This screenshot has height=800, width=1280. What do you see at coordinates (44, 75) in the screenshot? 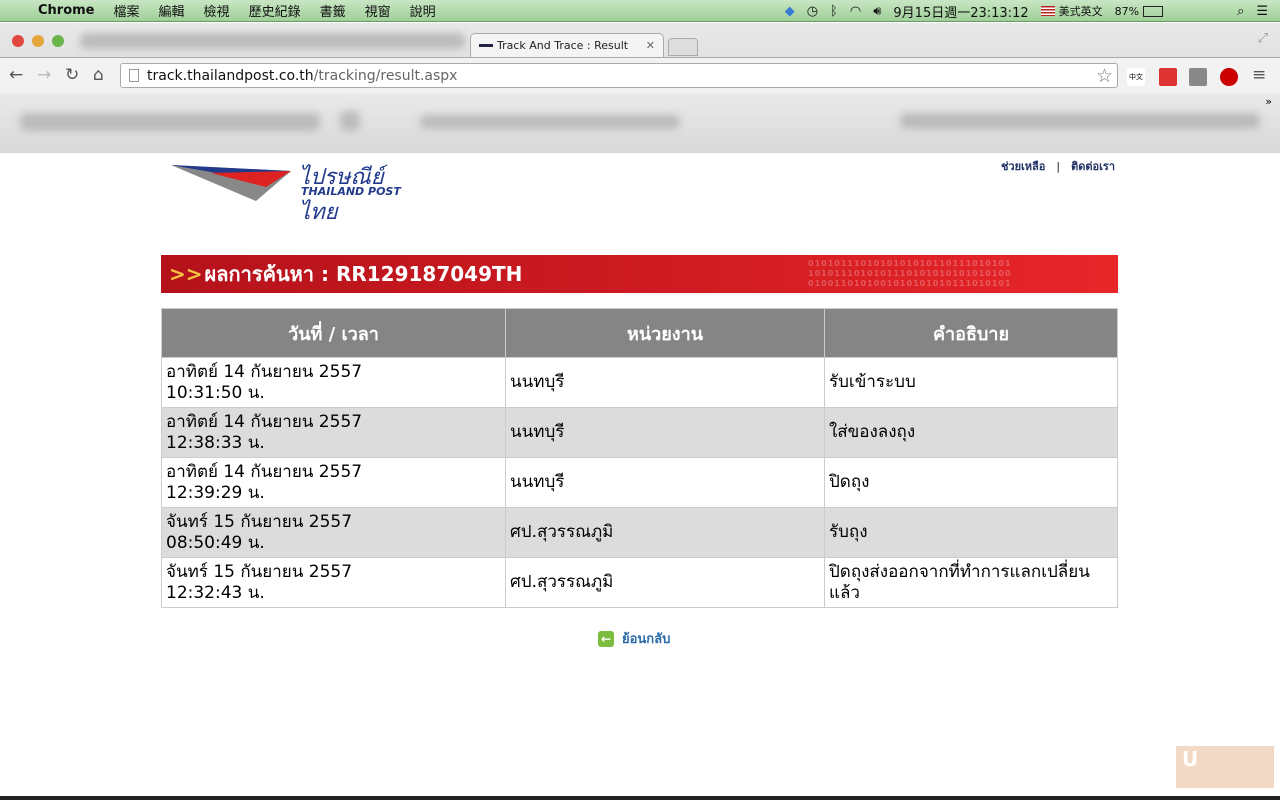
I see `forward-arrow-icon: →` at bounding box center [44, 75].